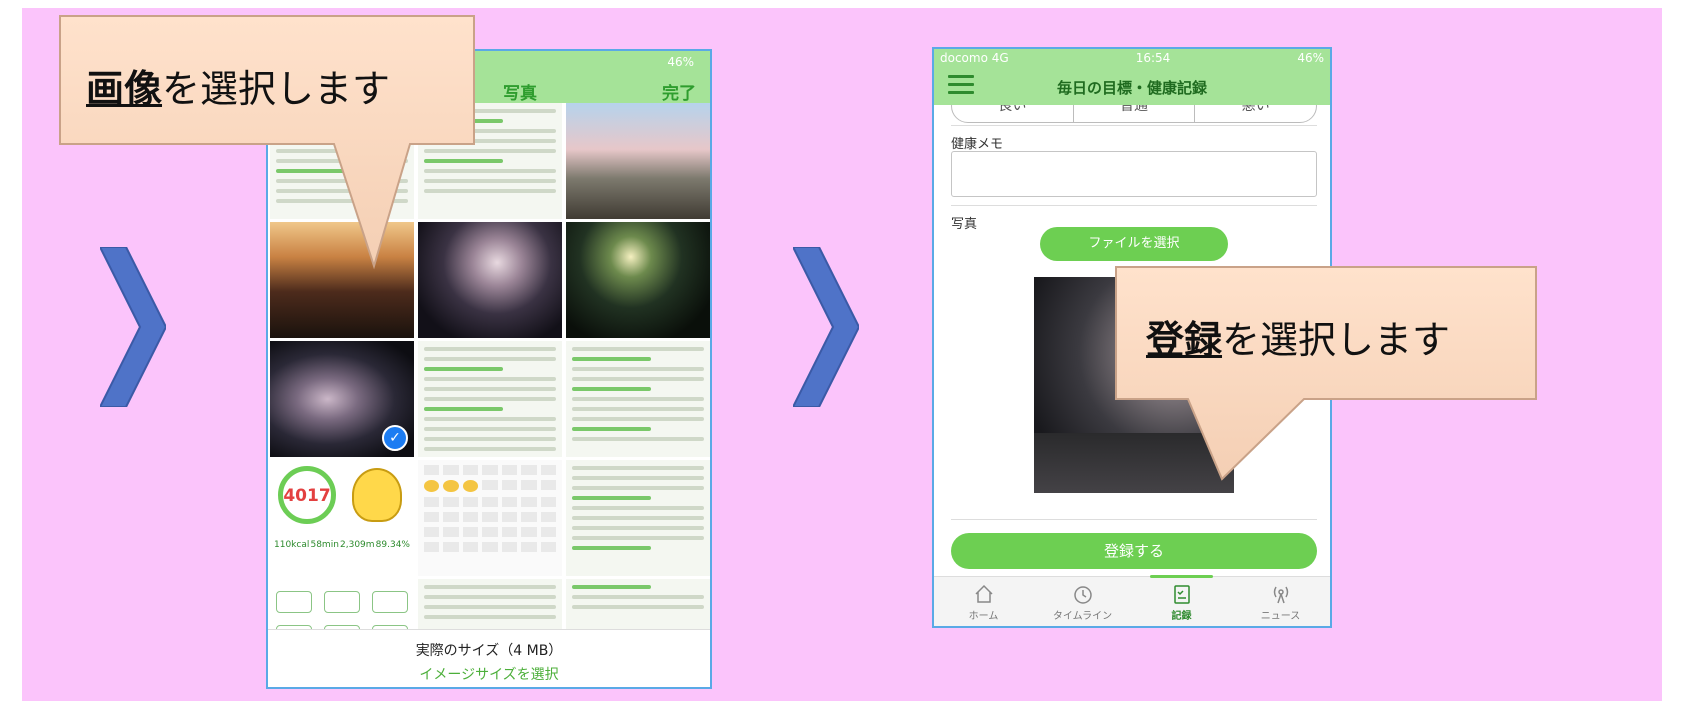  I want to click on tab-timeline: タイムライン, so click(1082, 601).